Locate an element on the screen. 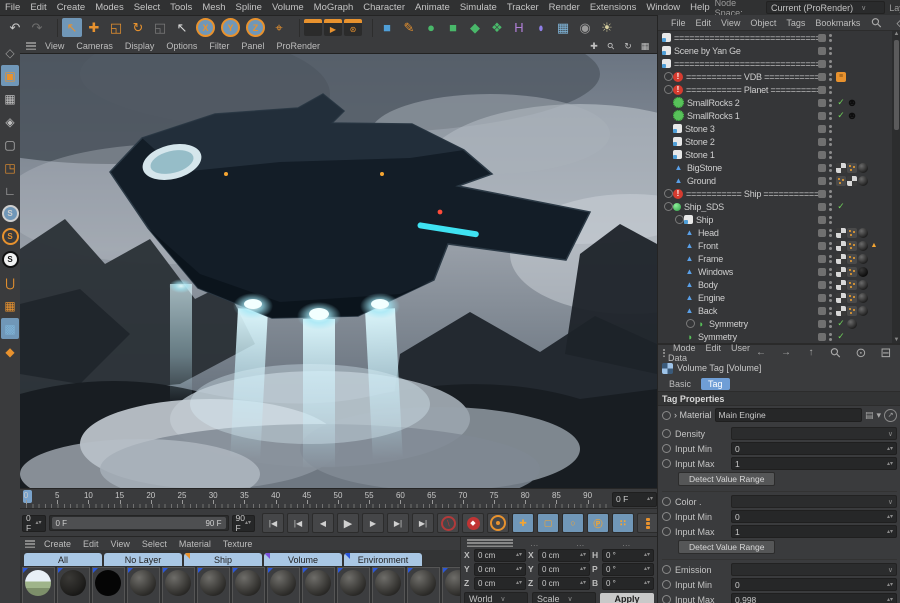 This screenshot has height=603, width=900. goto-end-button: ▶| is located at coordinates (423, 523).